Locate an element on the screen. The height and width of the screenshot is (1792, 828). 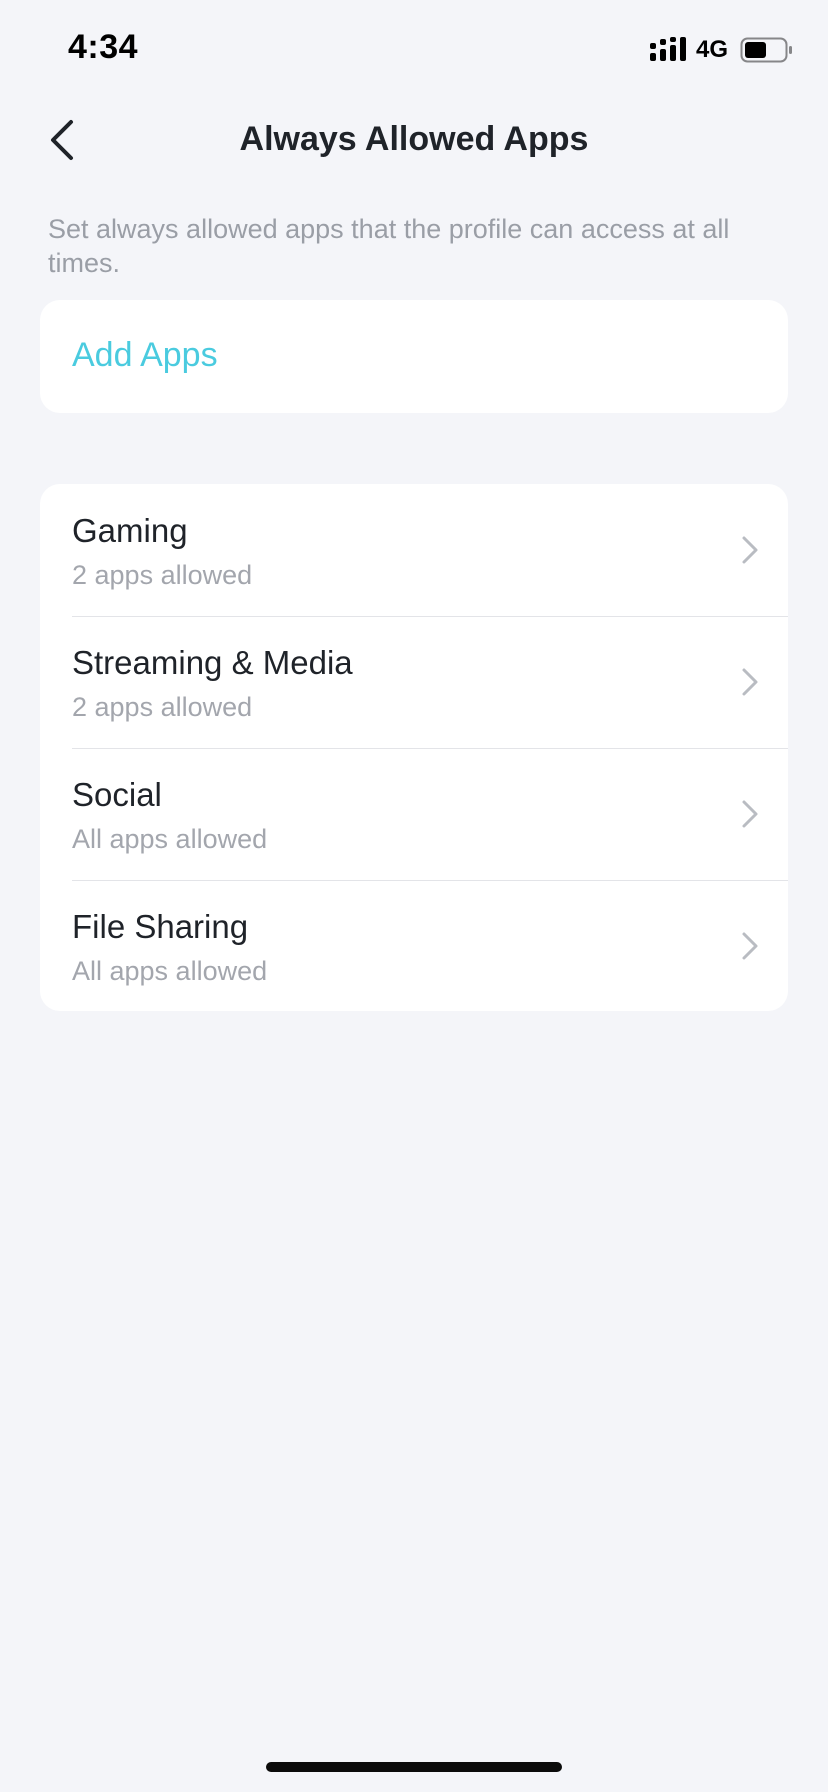
page-title: Always Allowed Apps is located at coordinates (414, 139).